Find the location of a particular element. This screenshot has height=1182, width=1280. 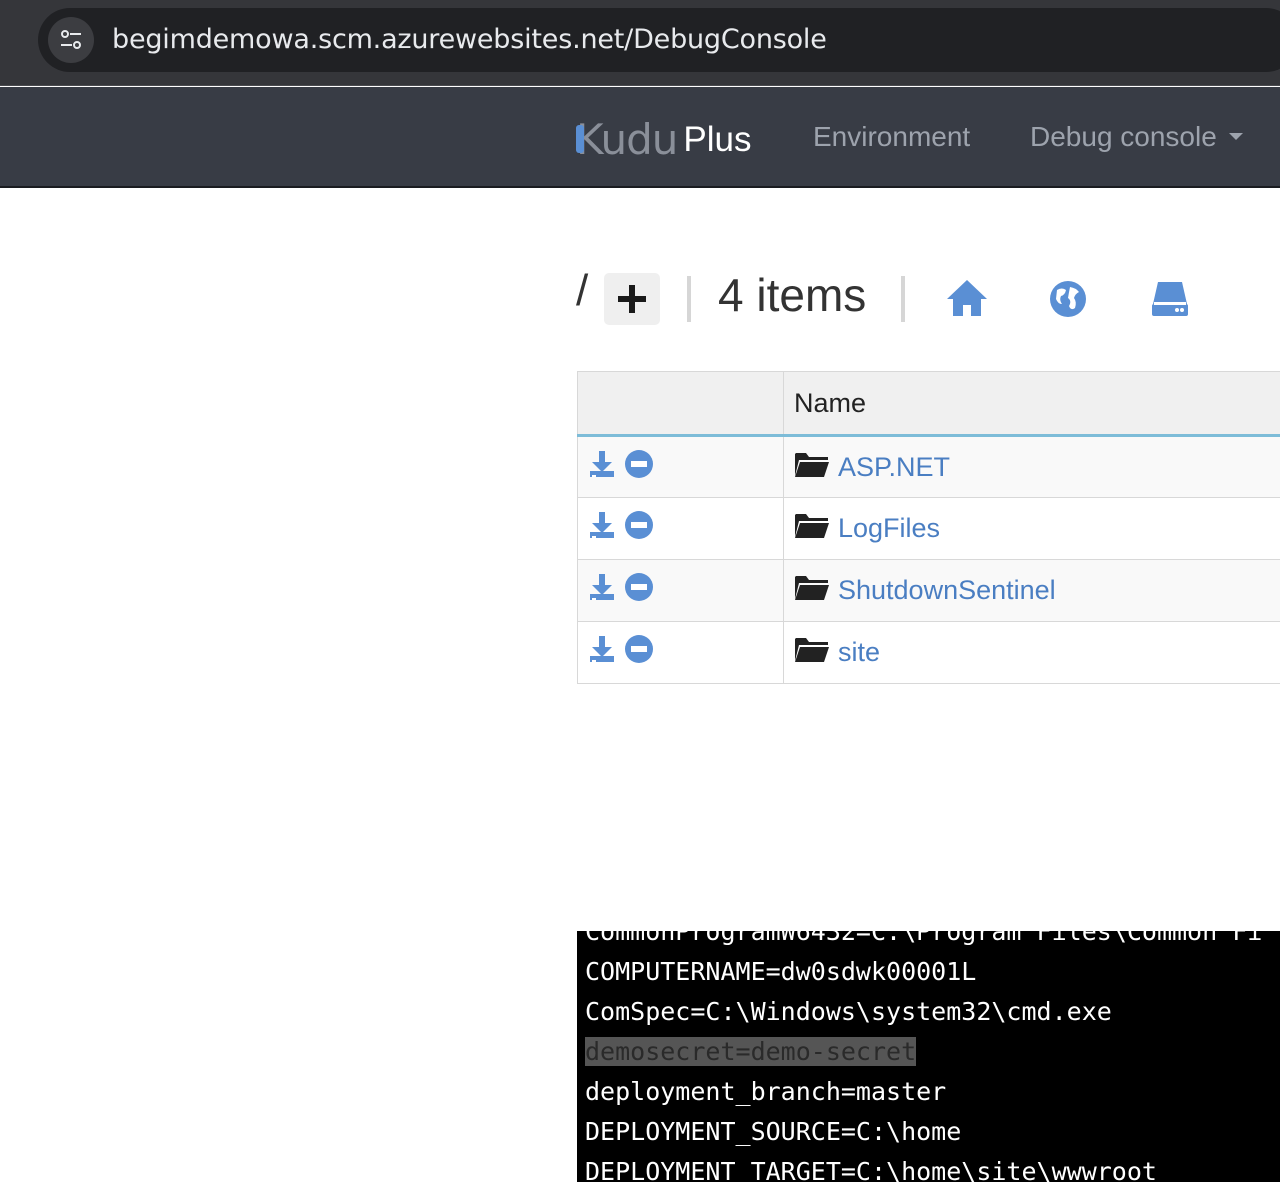

name-cell: ASP.NET is located at coordinates (1031, 466).